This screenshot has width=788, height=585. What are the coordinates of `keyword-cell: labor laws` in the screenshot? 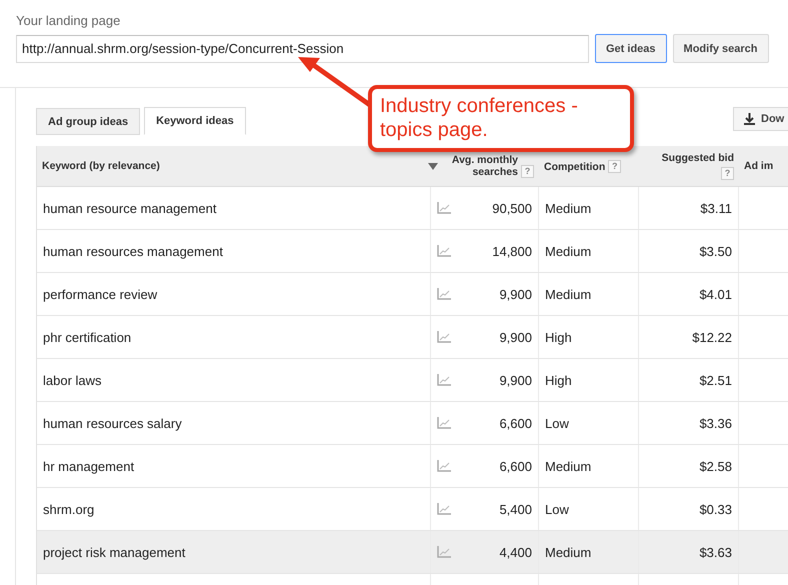 It's located at (72, 380).